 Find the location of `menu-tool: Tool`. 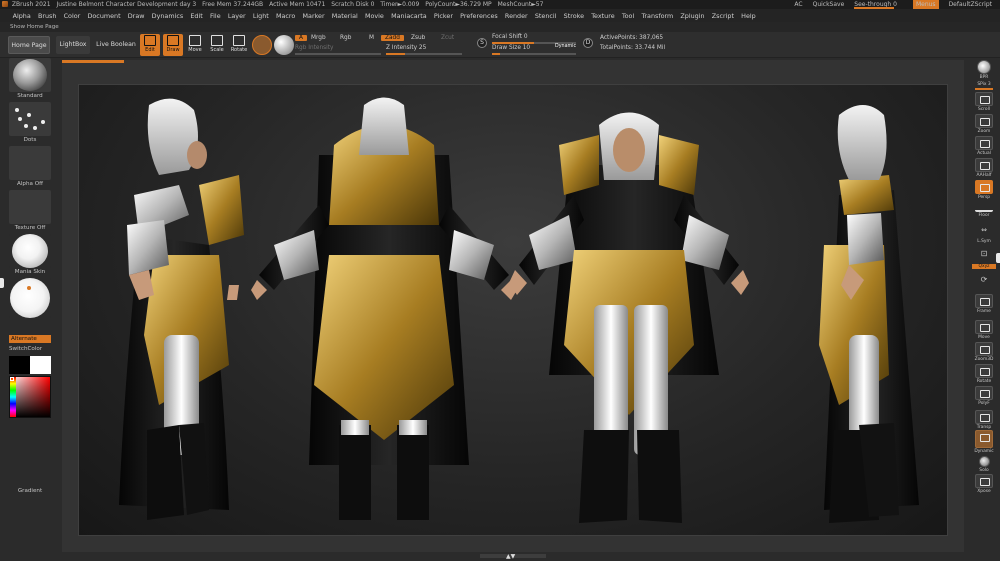

menu-tool: Tool is located at coordinates (628, 16).